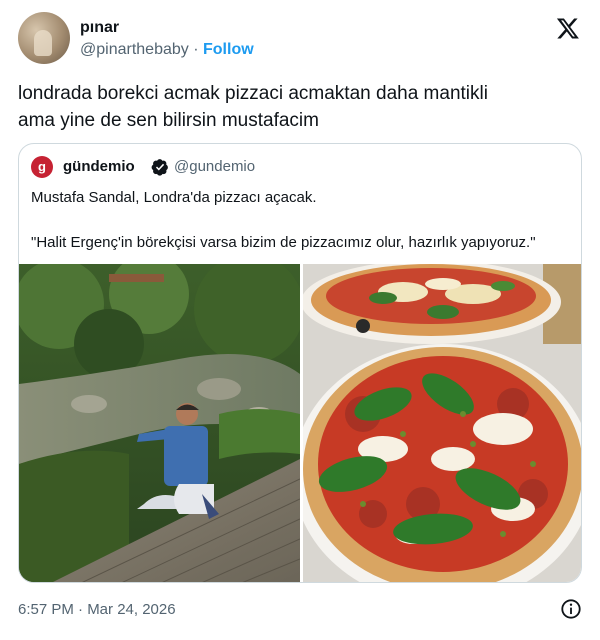  I want to click on author-display-name: pınar, so click(99, 28).